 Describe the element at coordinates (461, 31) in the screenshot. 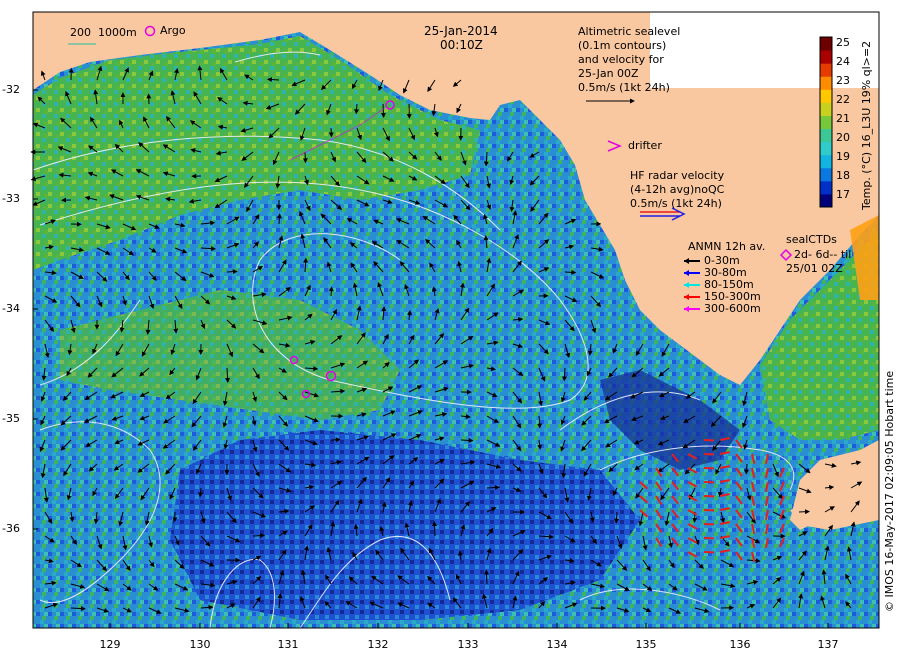

I see `map-date: 25-Jan-2014` at that location.